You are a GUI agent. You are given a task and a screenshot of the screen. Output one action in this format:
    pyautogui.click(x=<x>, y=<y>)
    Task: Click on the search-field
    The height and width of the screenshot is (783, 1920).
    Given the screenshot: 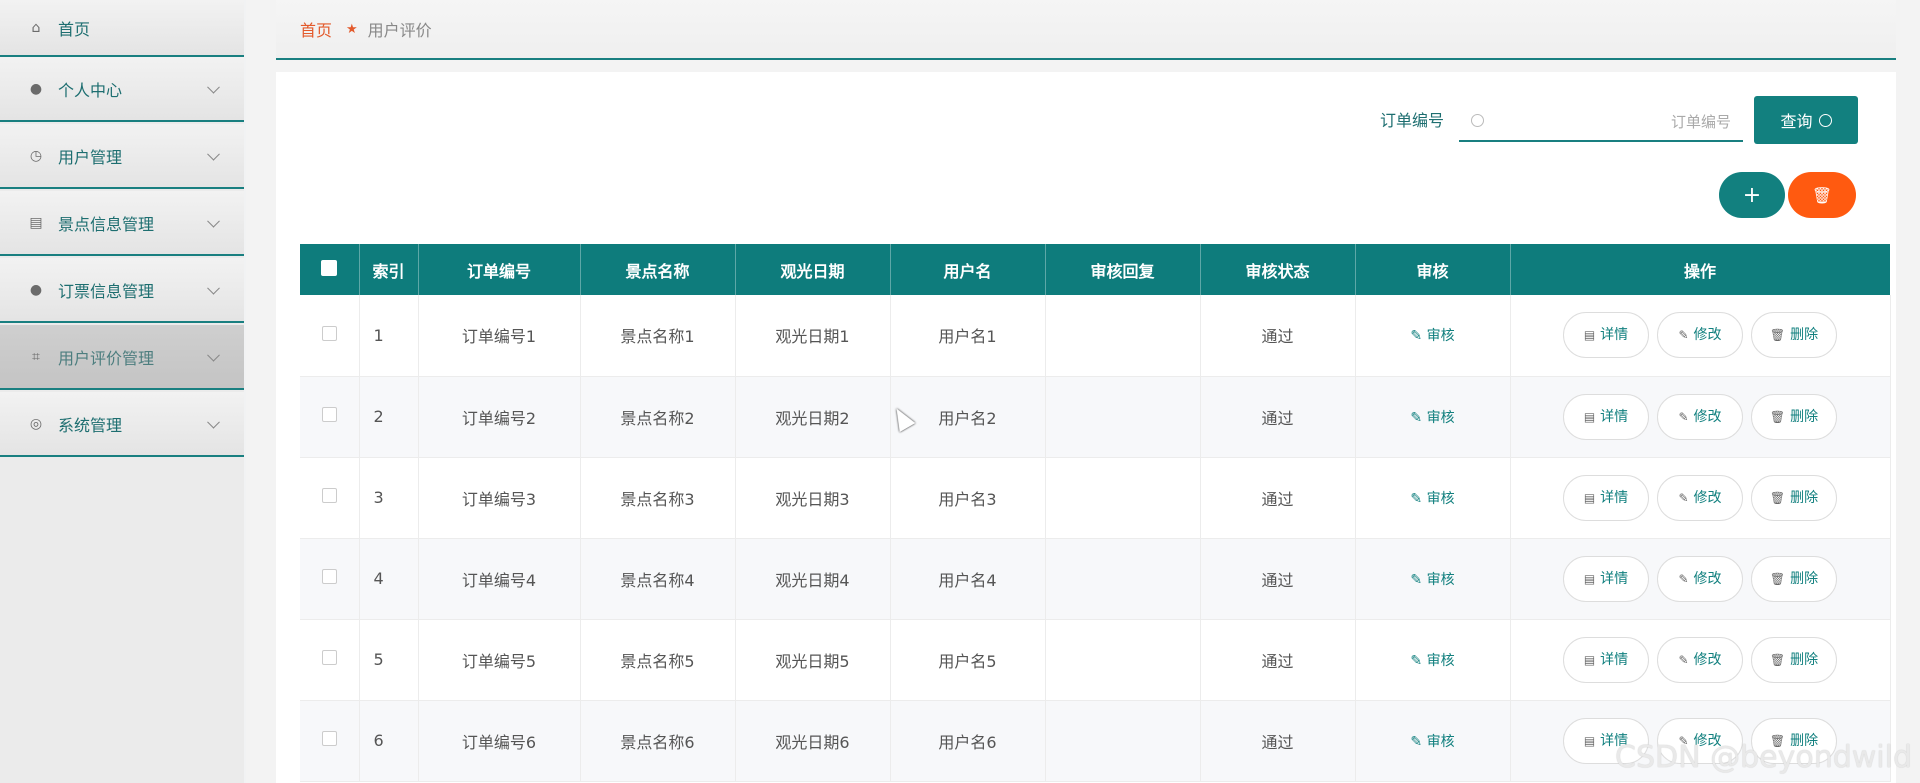 What is the action you would take?
    pyautogui.click(x=1601, y=122)
    